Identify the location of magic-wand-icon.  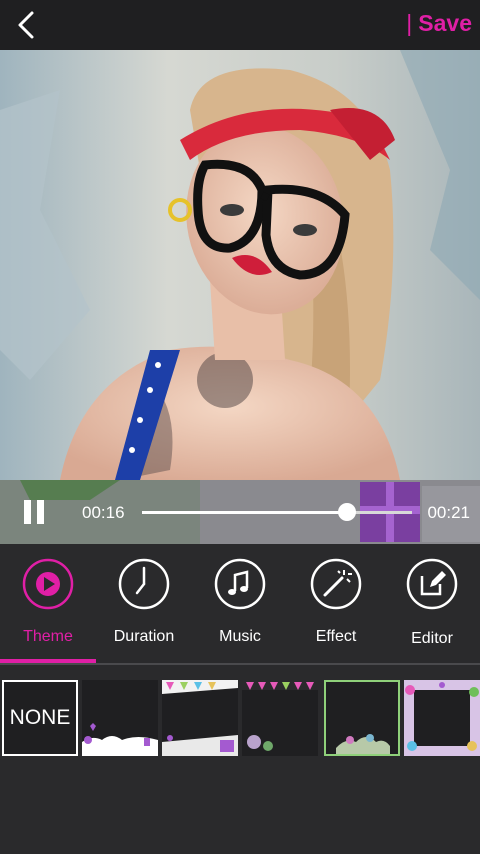
(336, 584).